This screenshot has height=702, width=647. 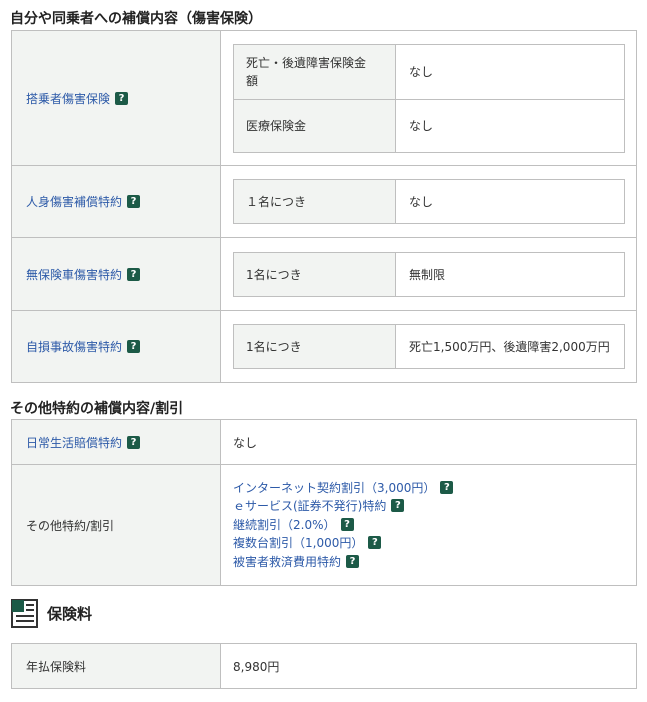 I want to click on inner-table: 1名につき 死亡1,500万円、後遺障害2,000万円, so click(x=429, y=346).